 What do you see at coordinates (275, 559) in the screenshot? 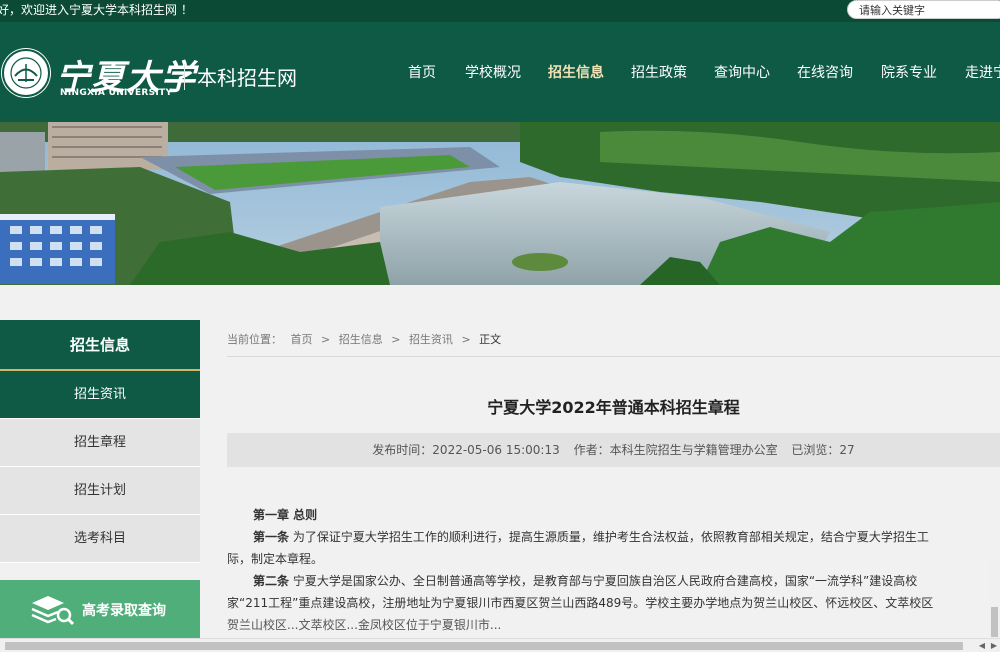
I see `article-1-text-cont: 际，制定本章程。` at bounding box center [275, 559].